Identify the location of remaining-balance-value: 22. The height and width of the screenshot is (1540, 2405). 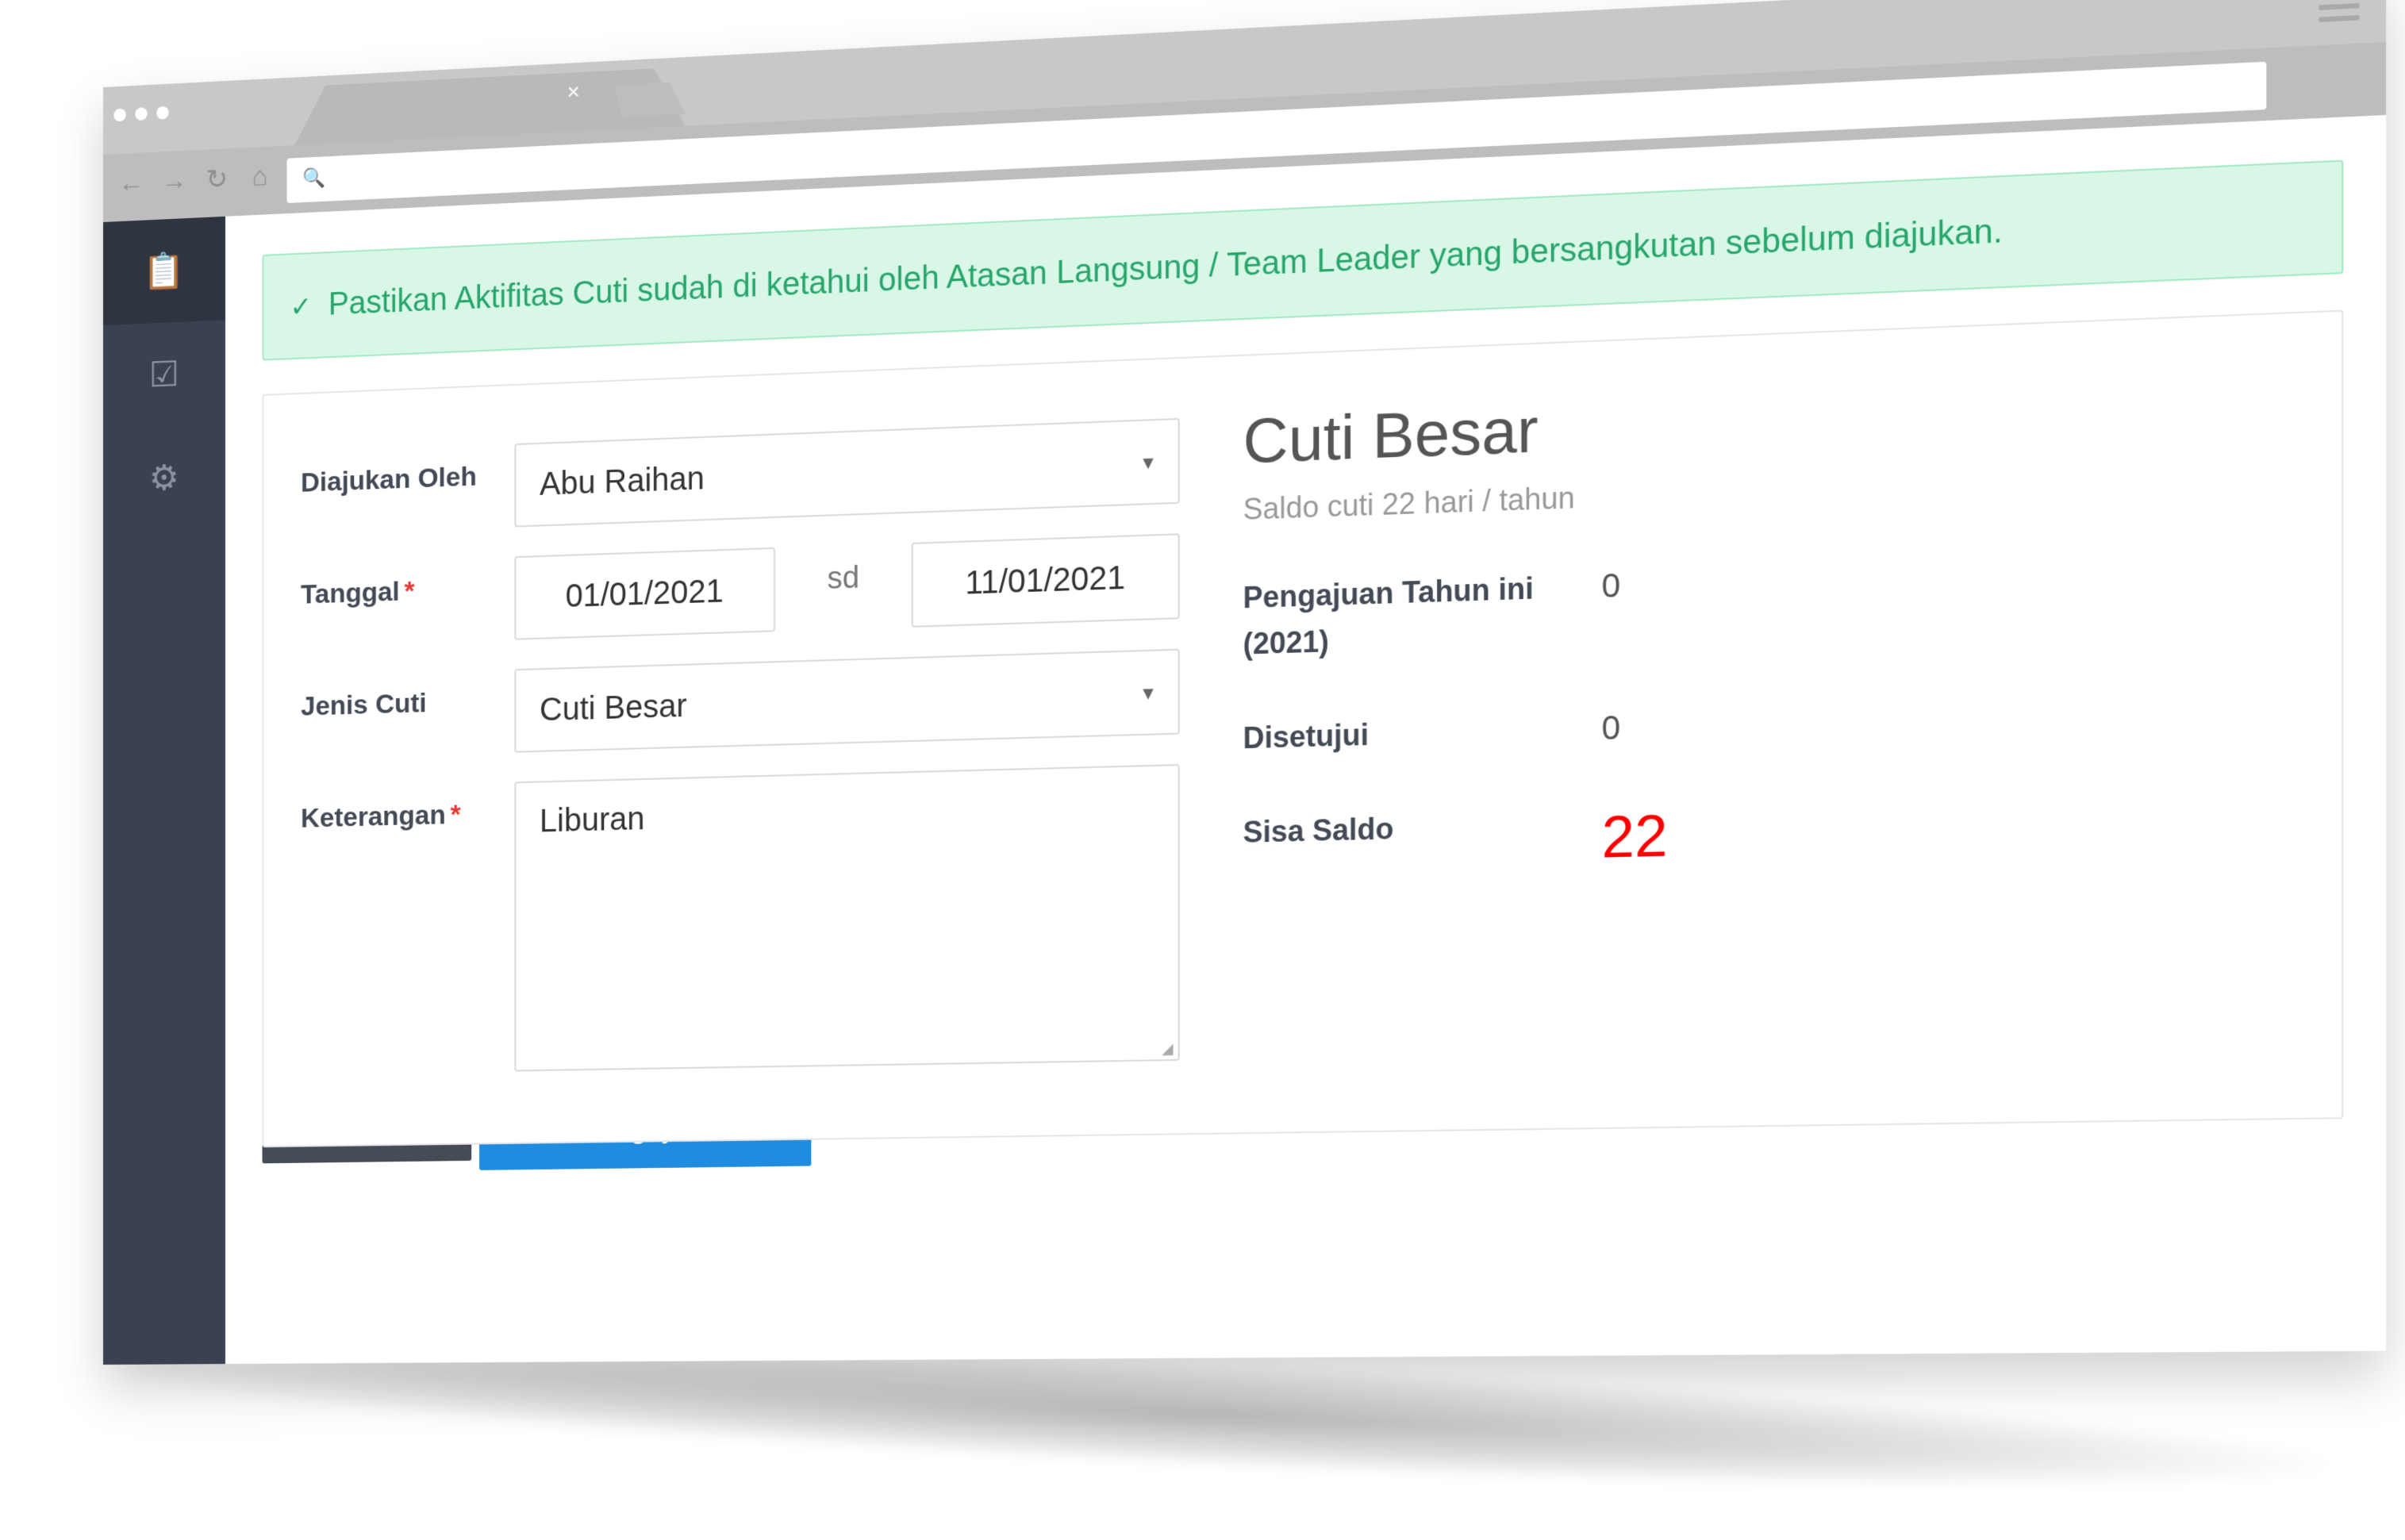
(1635, 836).